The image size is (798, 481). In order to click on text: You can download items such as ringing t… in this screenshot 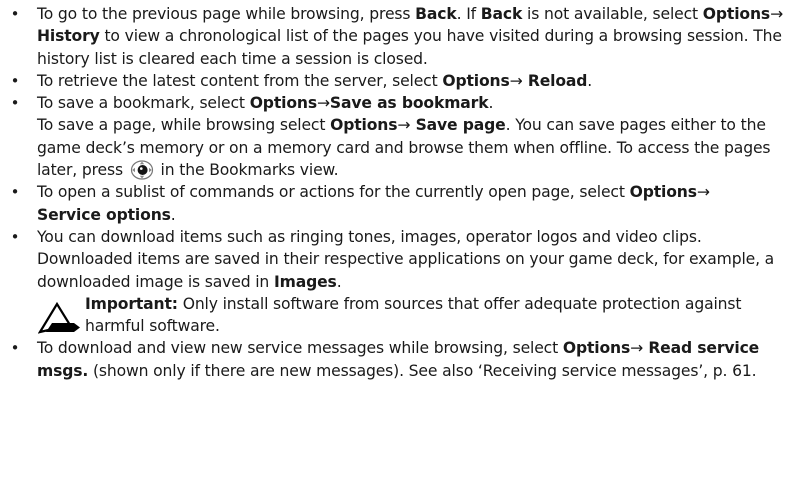, I will do `click(406, 259)`.